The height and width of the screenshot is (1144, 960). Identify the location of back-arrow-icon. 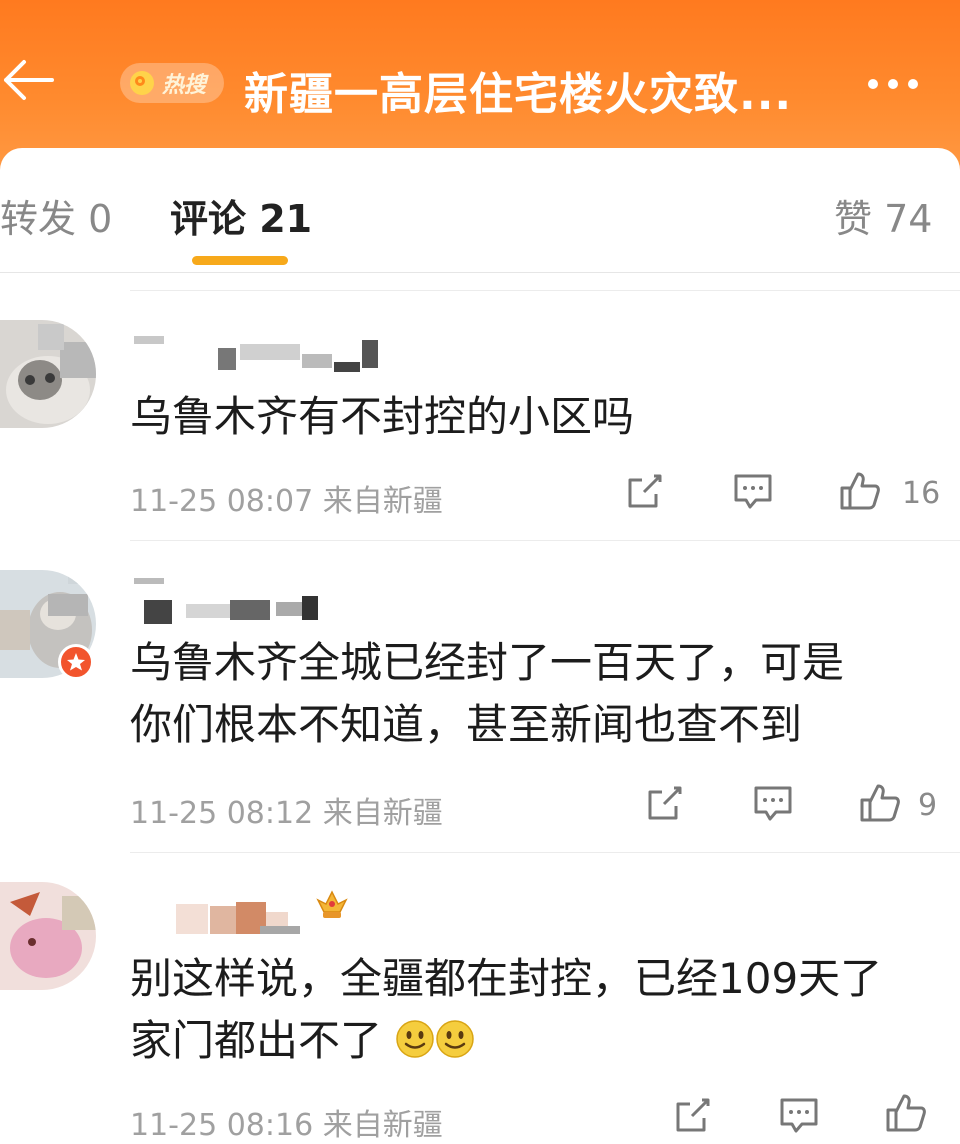
(30, 80).